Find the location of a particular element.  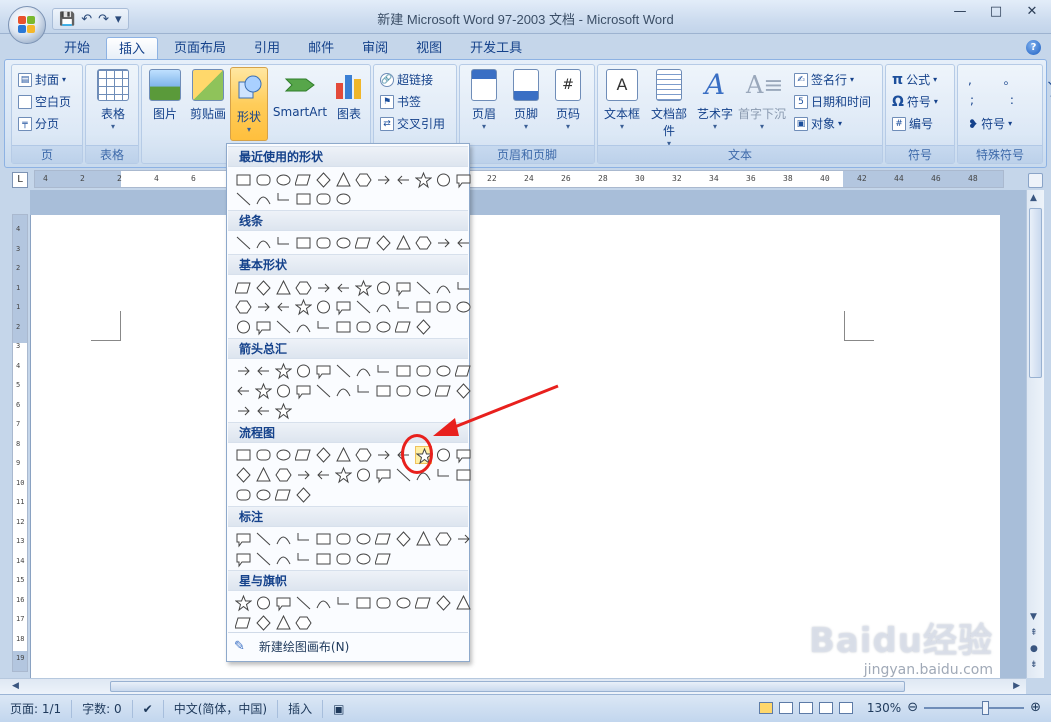

zoom-slider is located at coordinates (974, 707).